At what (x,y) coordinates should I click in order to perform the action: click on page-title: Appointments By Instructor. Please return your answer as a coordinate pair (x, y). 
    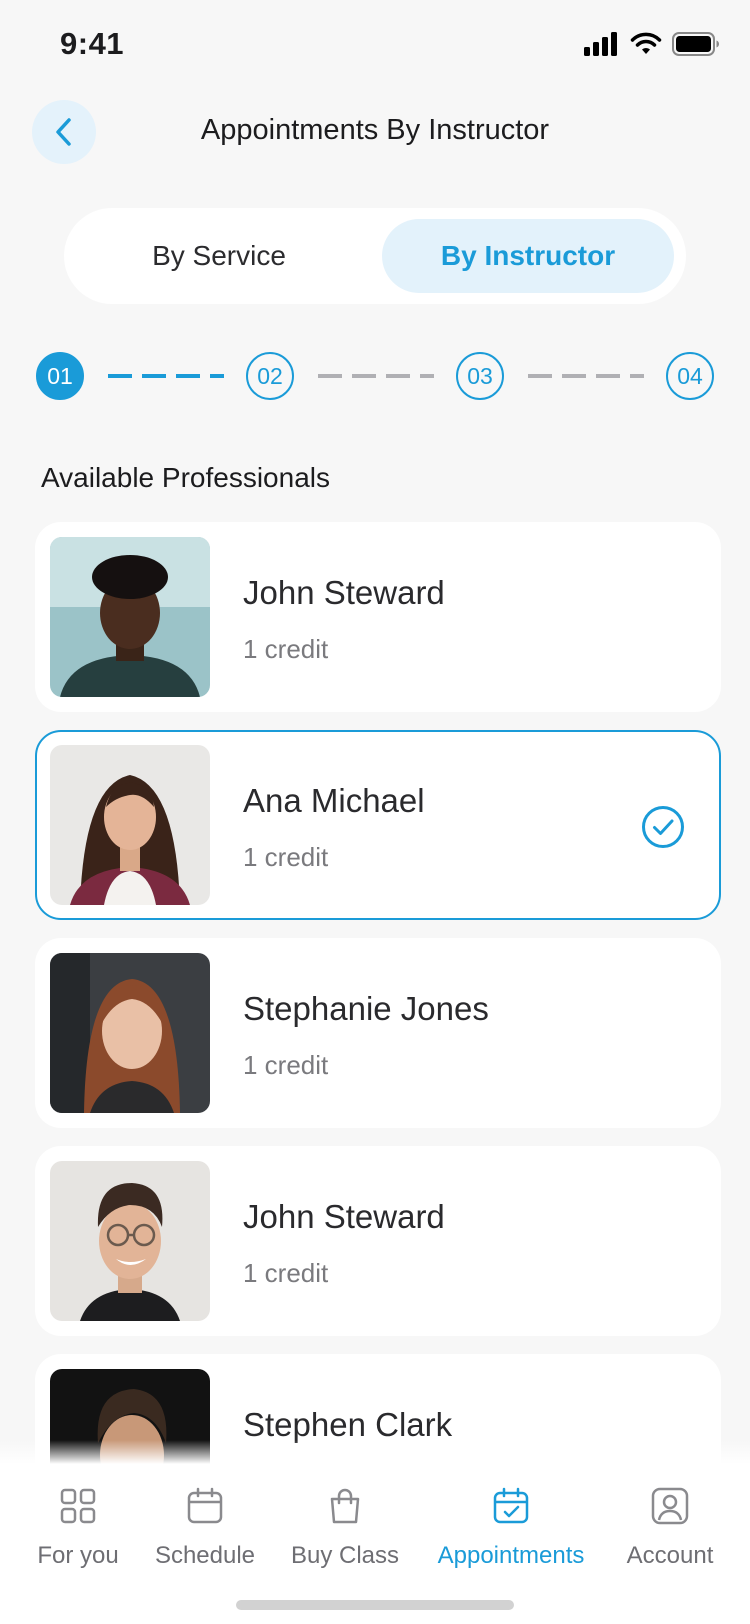
    Looking at the image, I should click on (375, 130).